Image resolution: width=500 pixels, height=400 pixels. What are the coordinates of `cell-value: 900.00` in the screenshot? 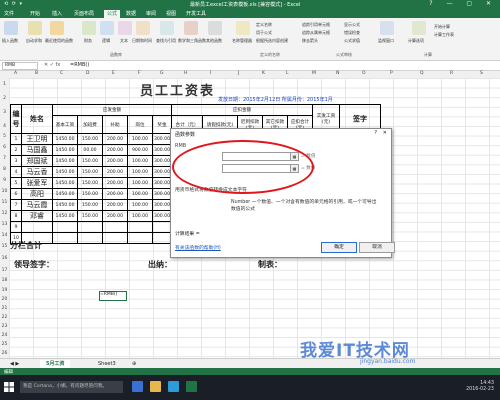 It's located at (140, 150).